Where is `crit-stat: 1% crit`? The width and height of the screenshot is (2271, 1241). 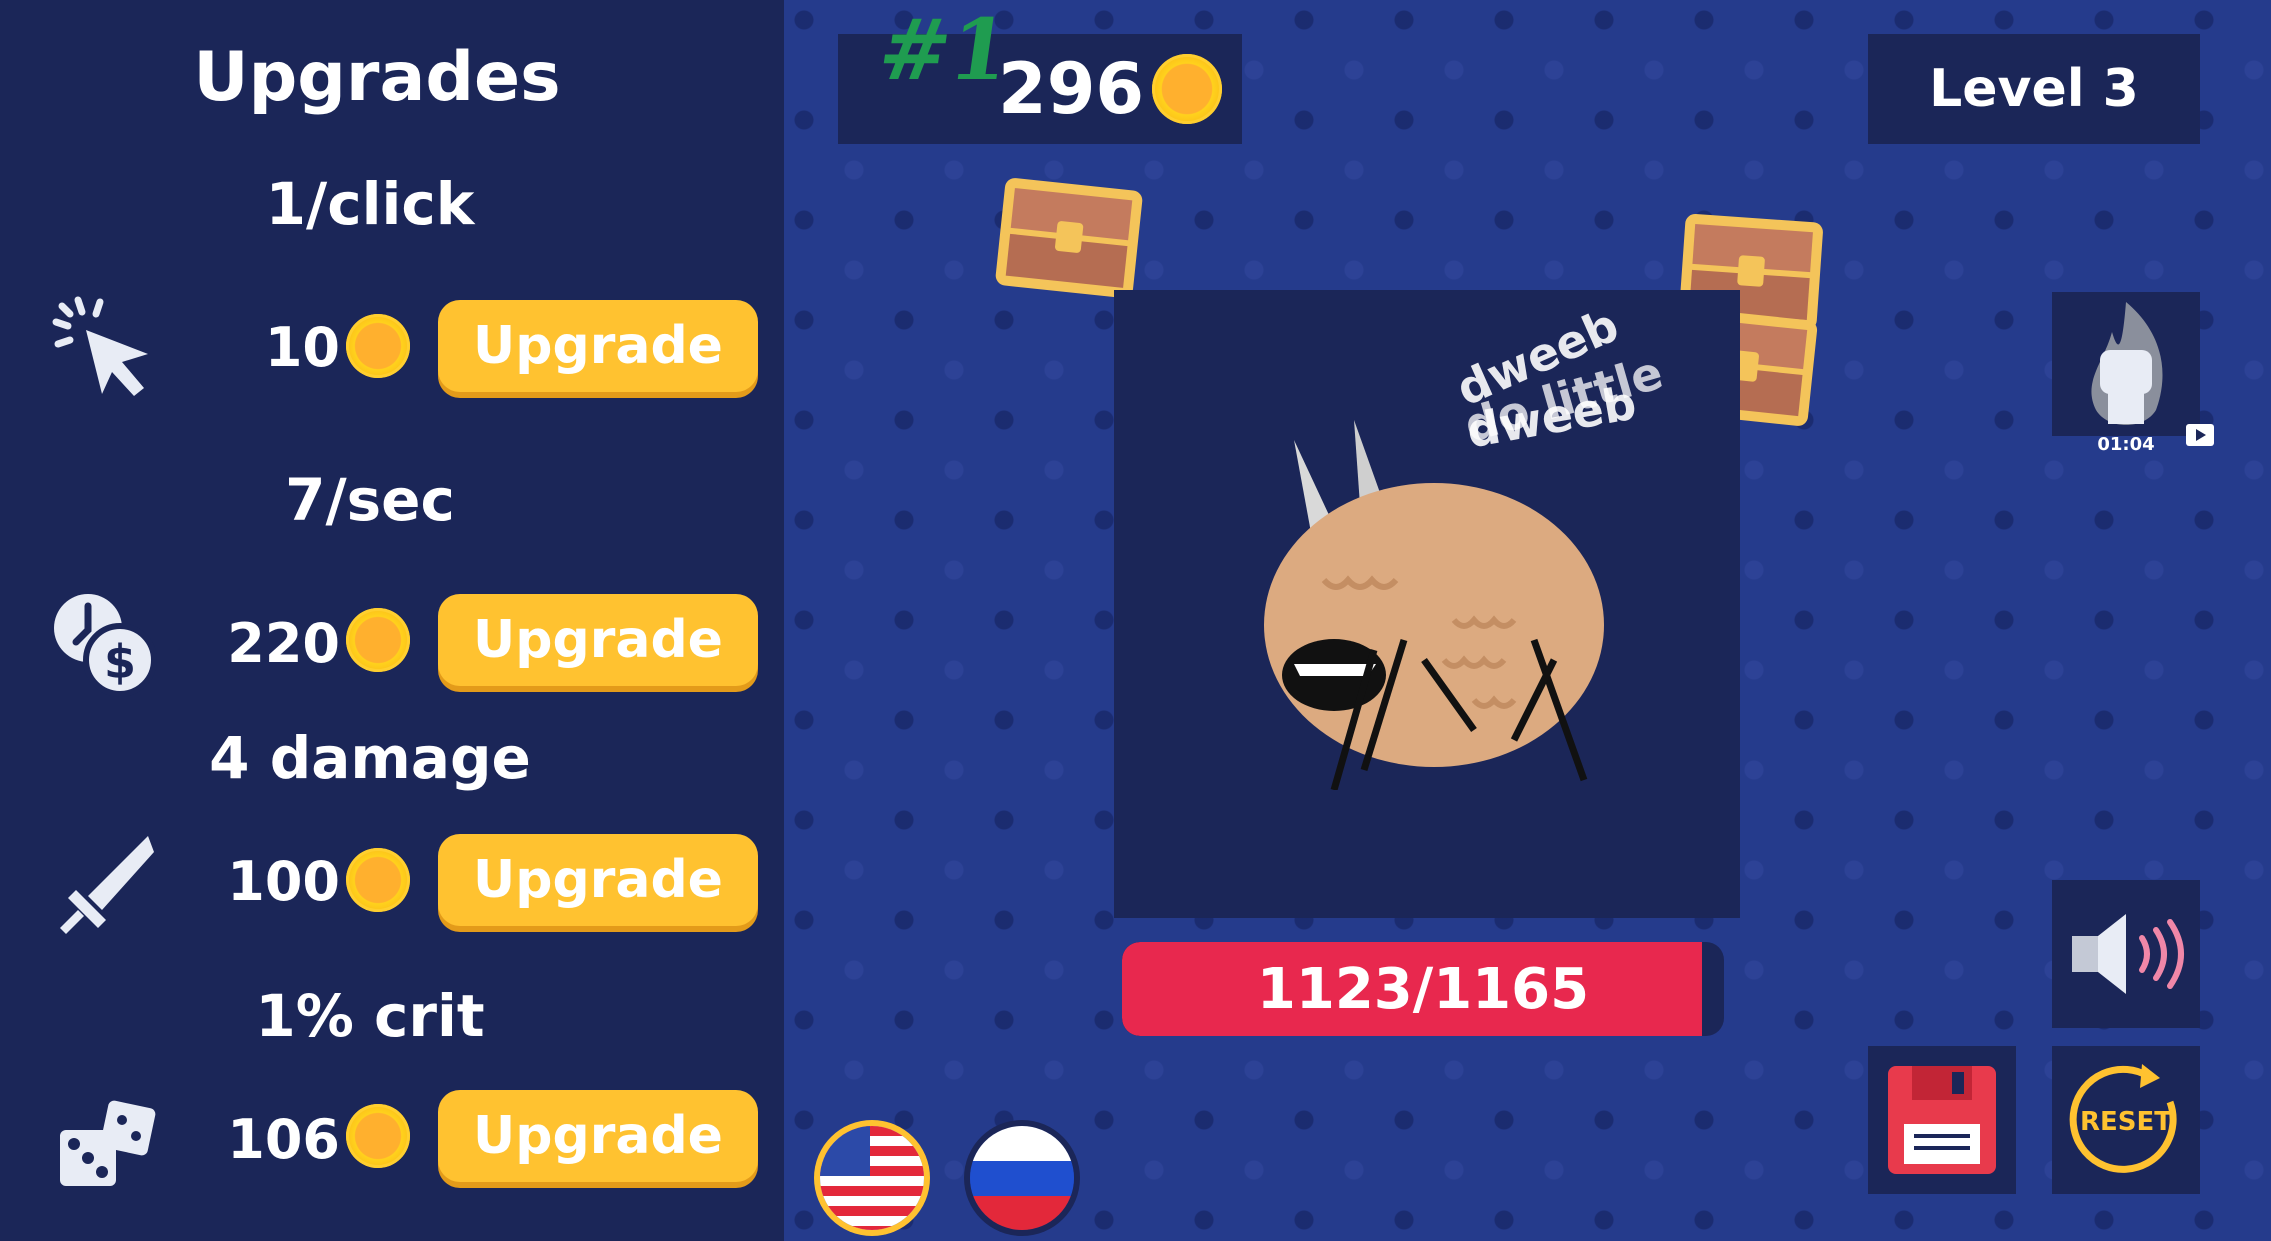
crit-stat: 1% crit is located at coordinates (370, 1016).